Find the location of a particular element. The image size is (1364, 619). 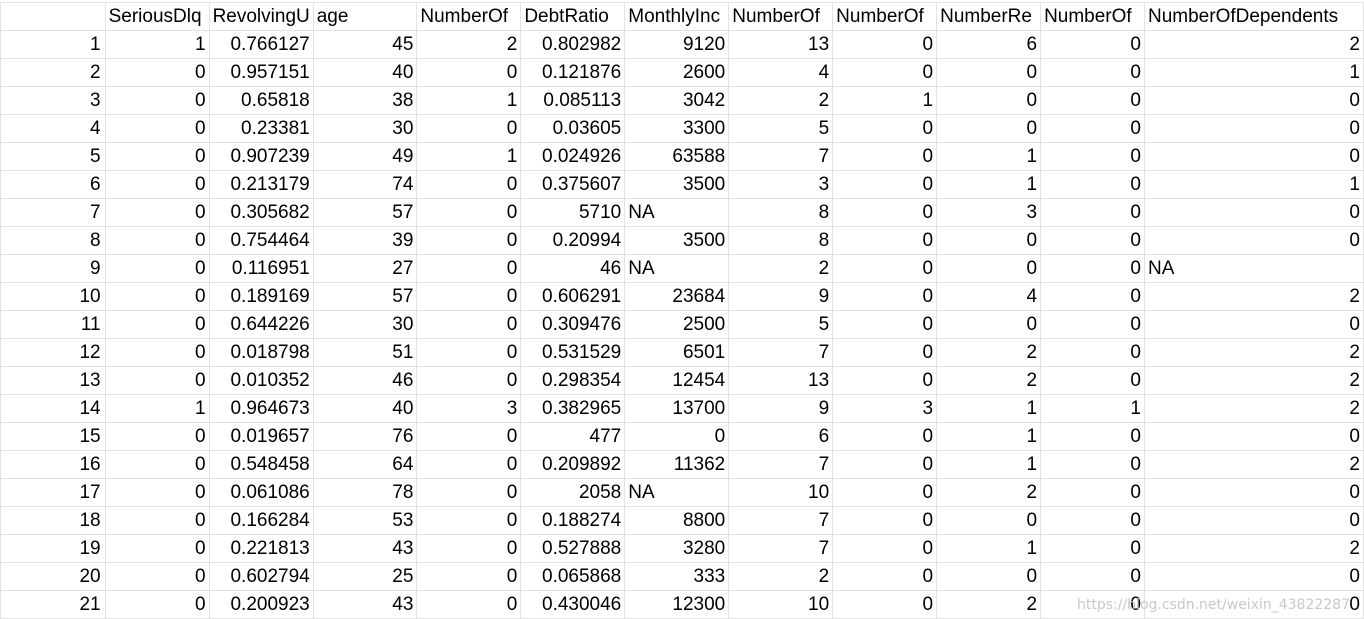

data-cell: 40 is located at coordinates (365, 72).